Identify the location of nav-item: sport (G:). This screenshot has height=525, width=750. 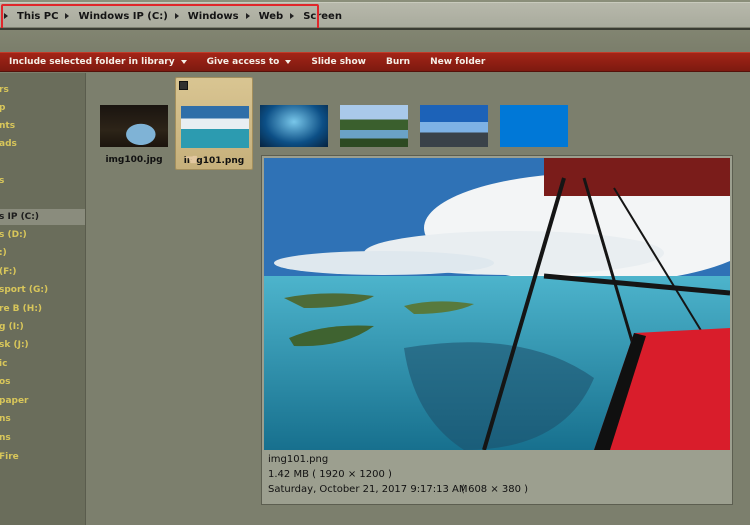
(42, 290).